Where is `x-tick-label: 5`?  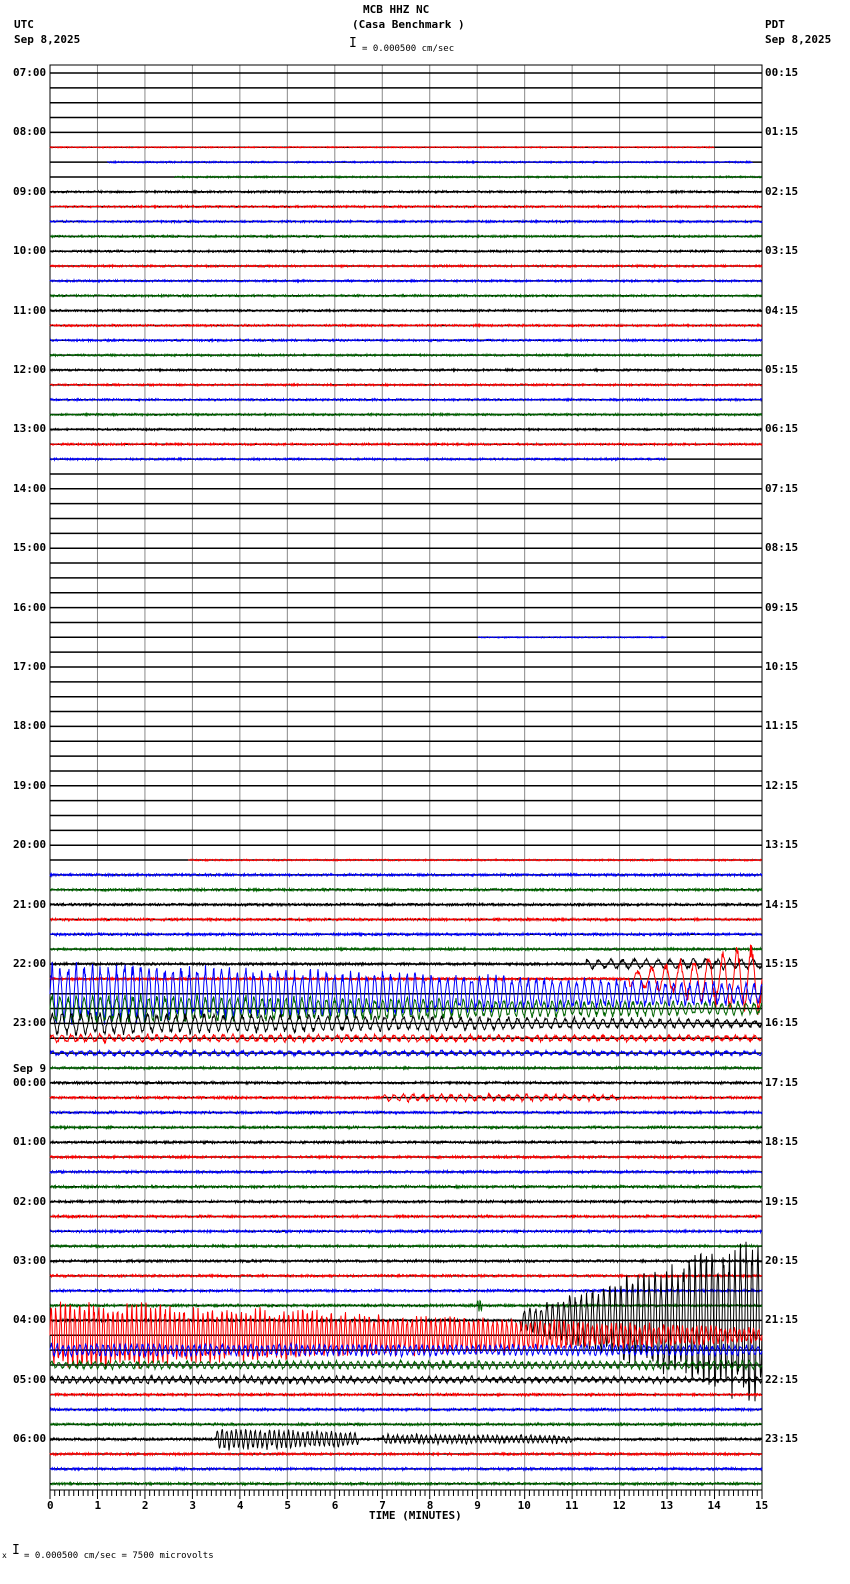 x-tick-label: 5 is located at coordinates (287, 1505).